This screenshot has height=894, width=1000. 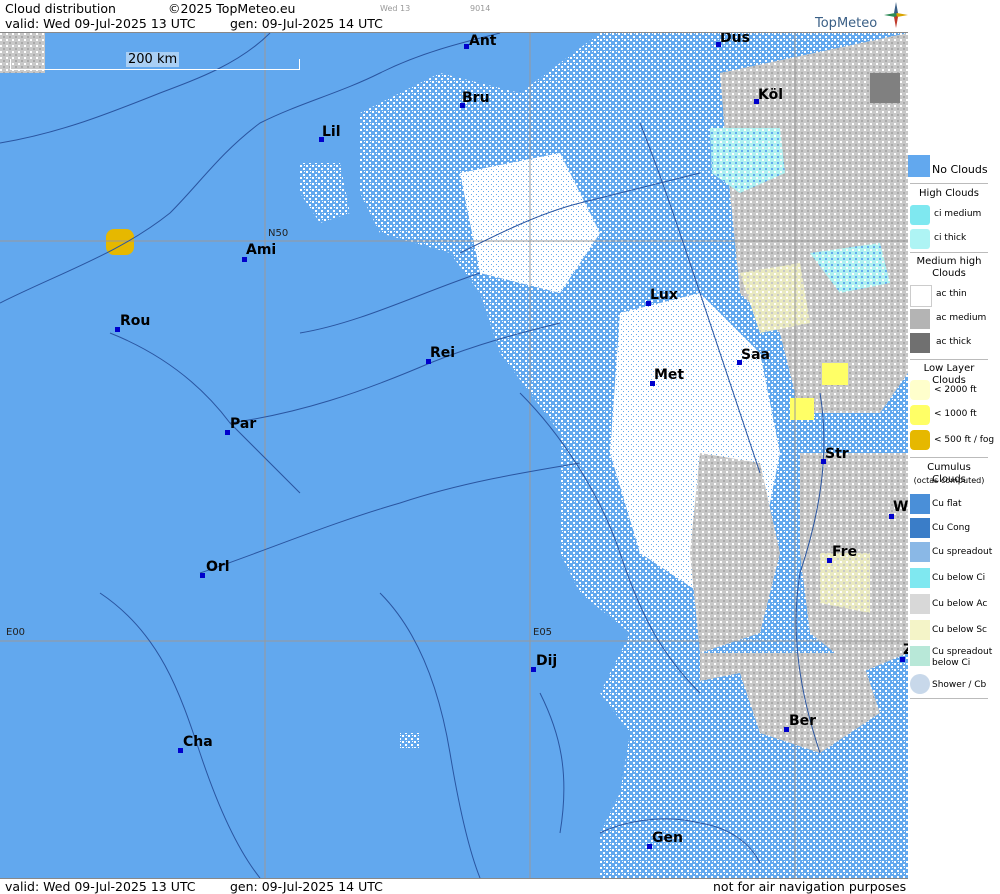 I want to click on city-dot, so click(x=202, y=575).